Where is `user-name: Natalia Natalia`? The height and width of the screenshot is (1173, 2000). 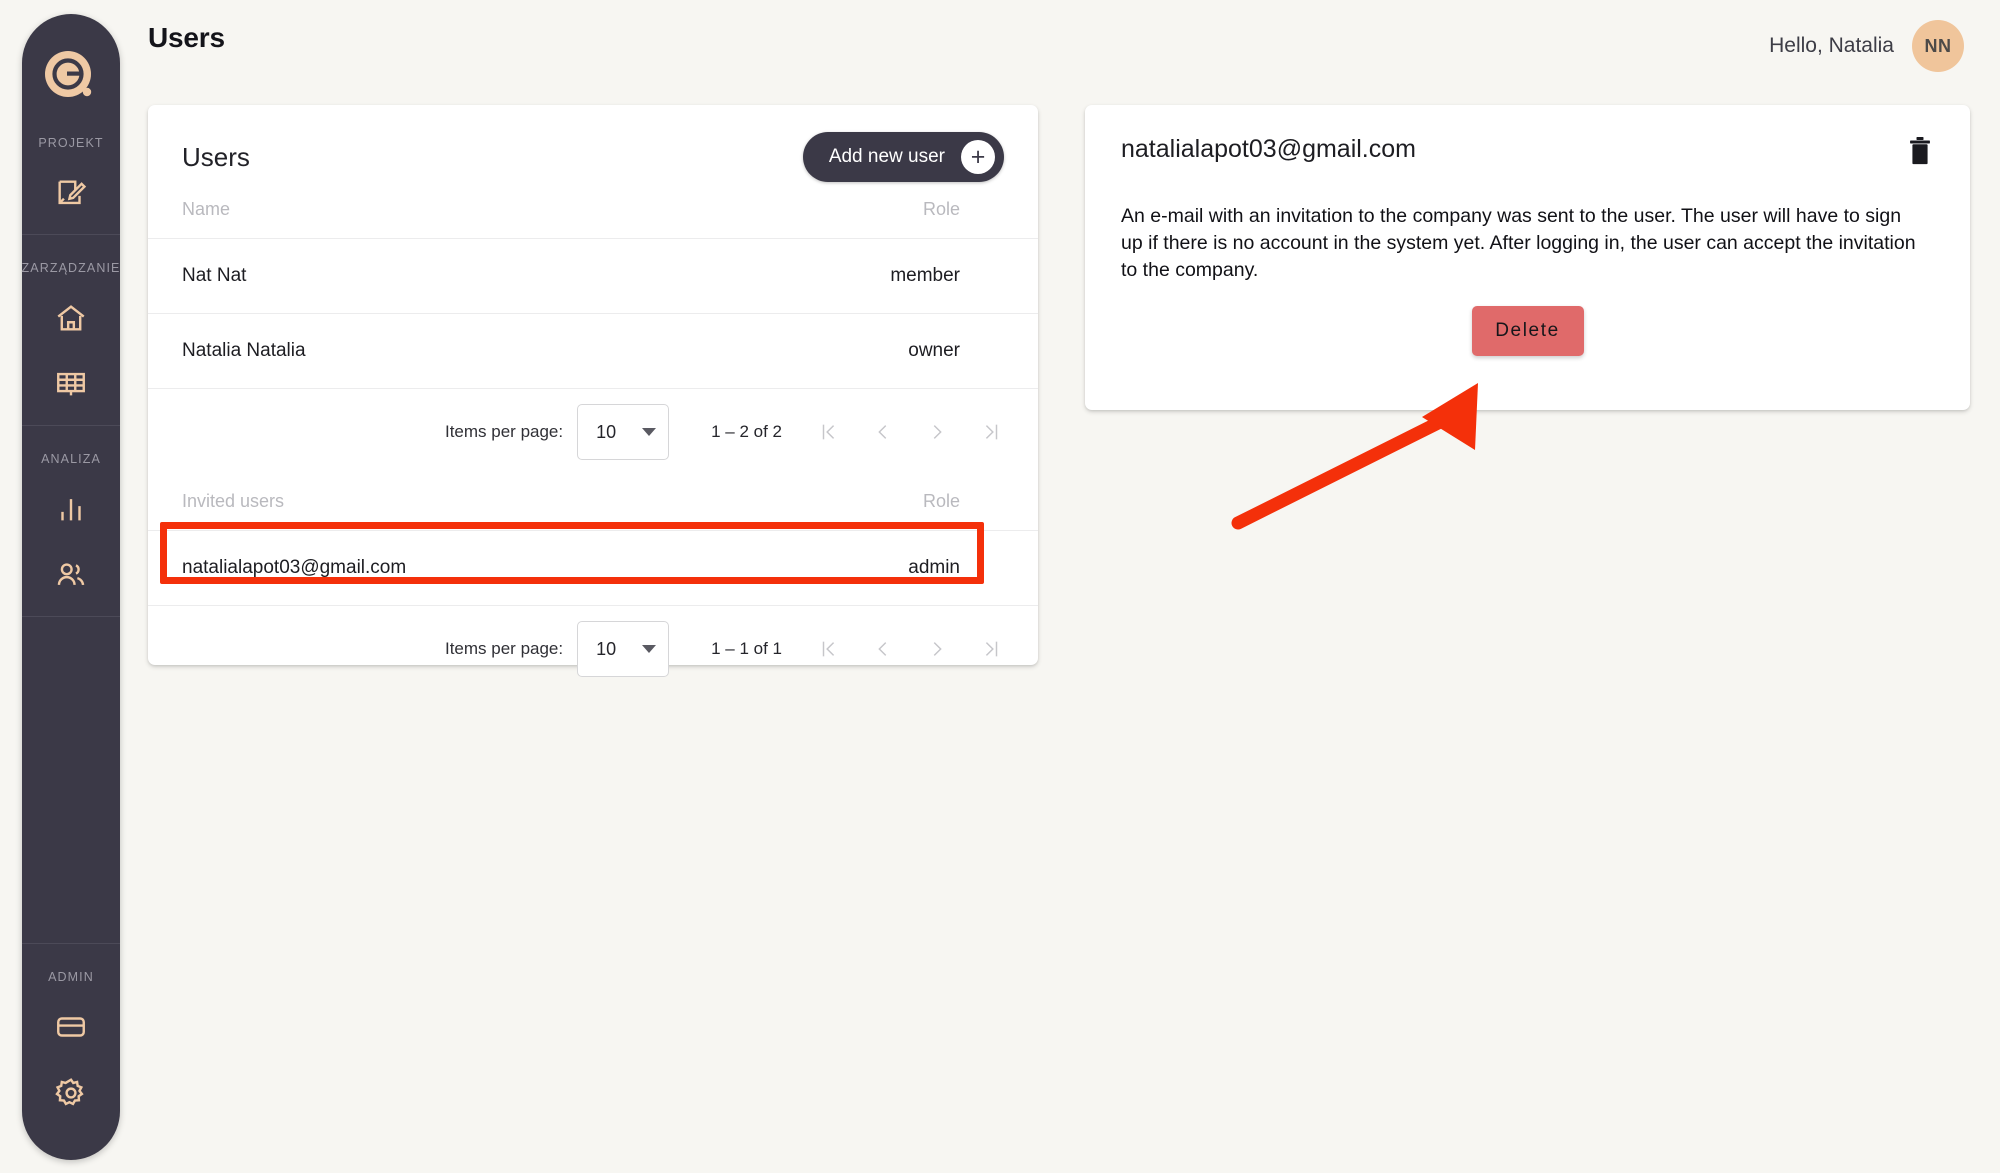 user-name: Natalia Natalia is located at coordinates (370, 351).